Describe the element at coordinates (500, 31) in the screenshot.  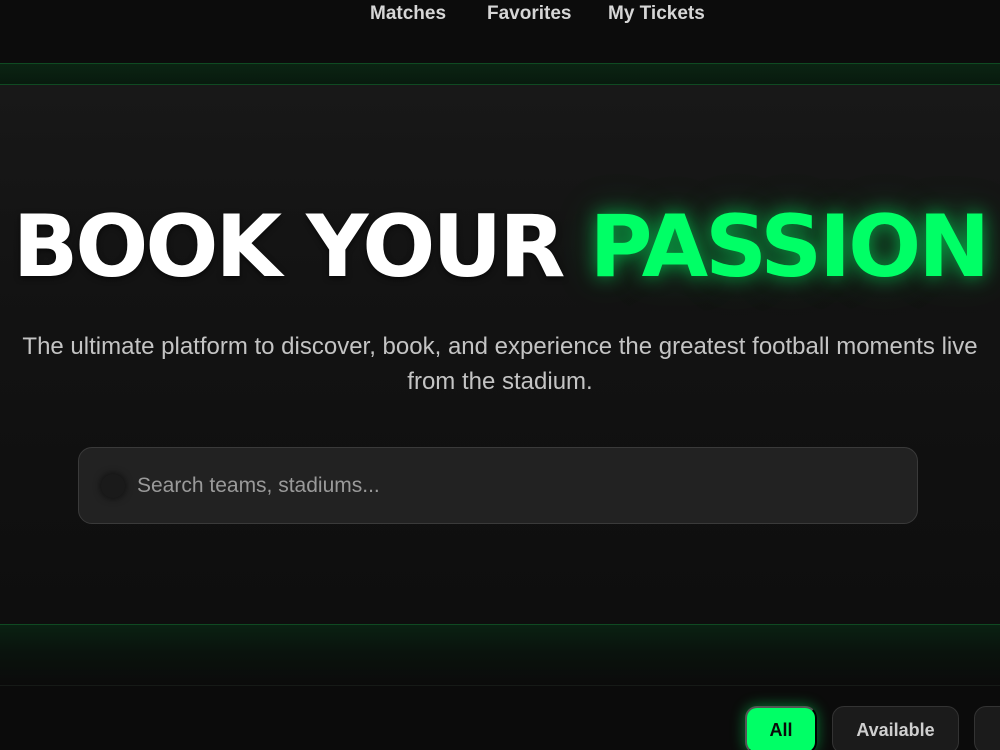
I see `top-navigation: Matches Favorites My Tickets` at that location.